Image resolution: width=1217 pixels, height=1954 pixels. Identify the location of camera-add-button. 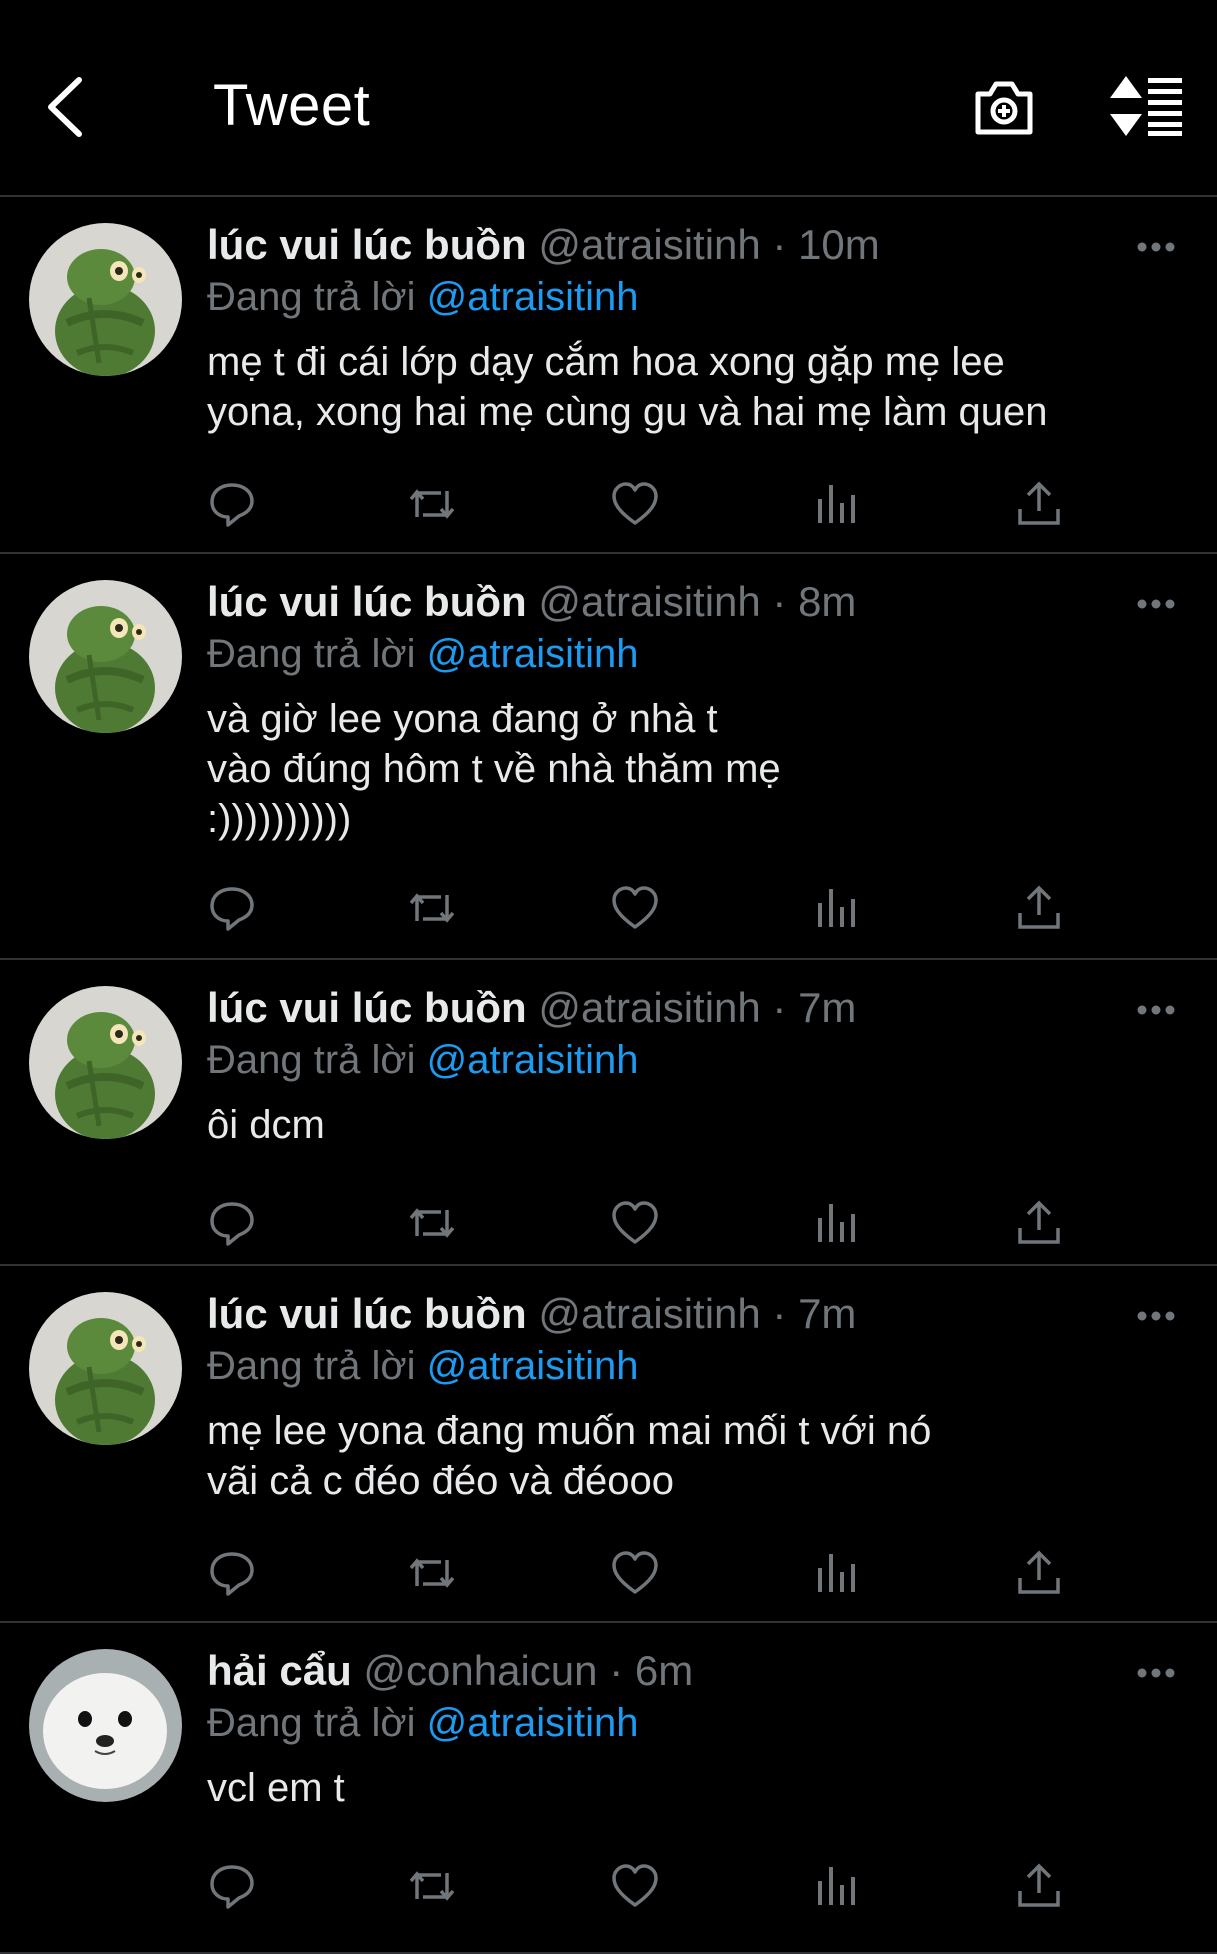
(1004, 108).